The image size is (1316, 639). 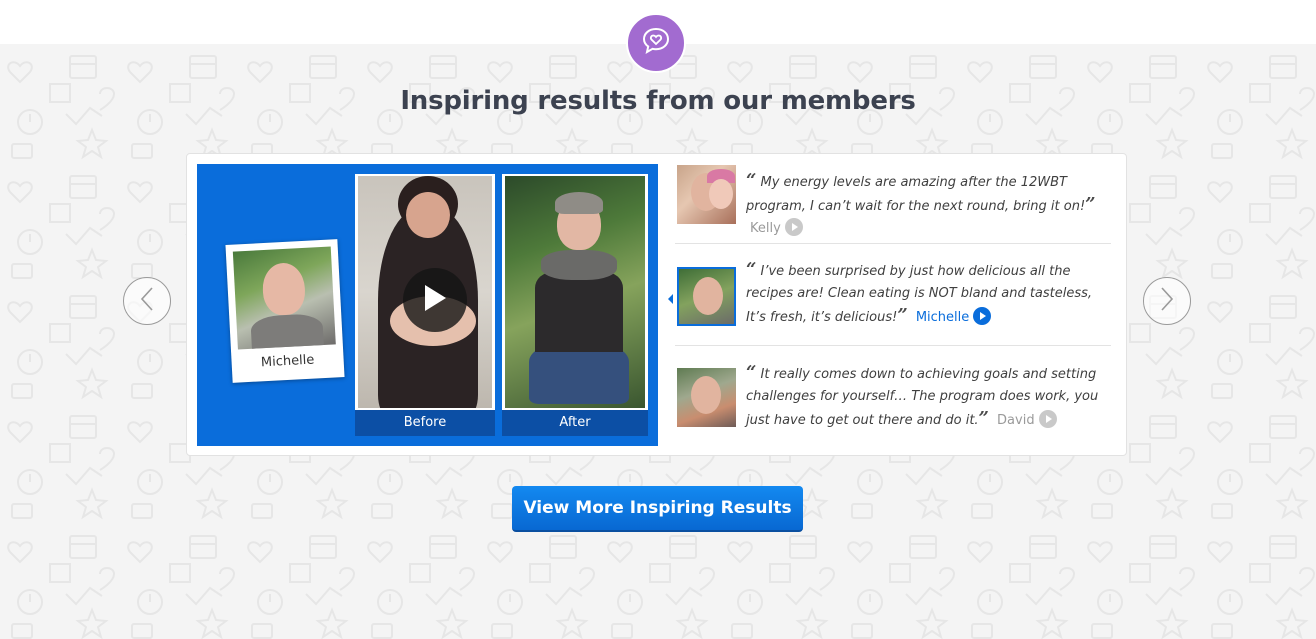 I want to click on testimonial-author: Michelle, so click(x=942, y=317).